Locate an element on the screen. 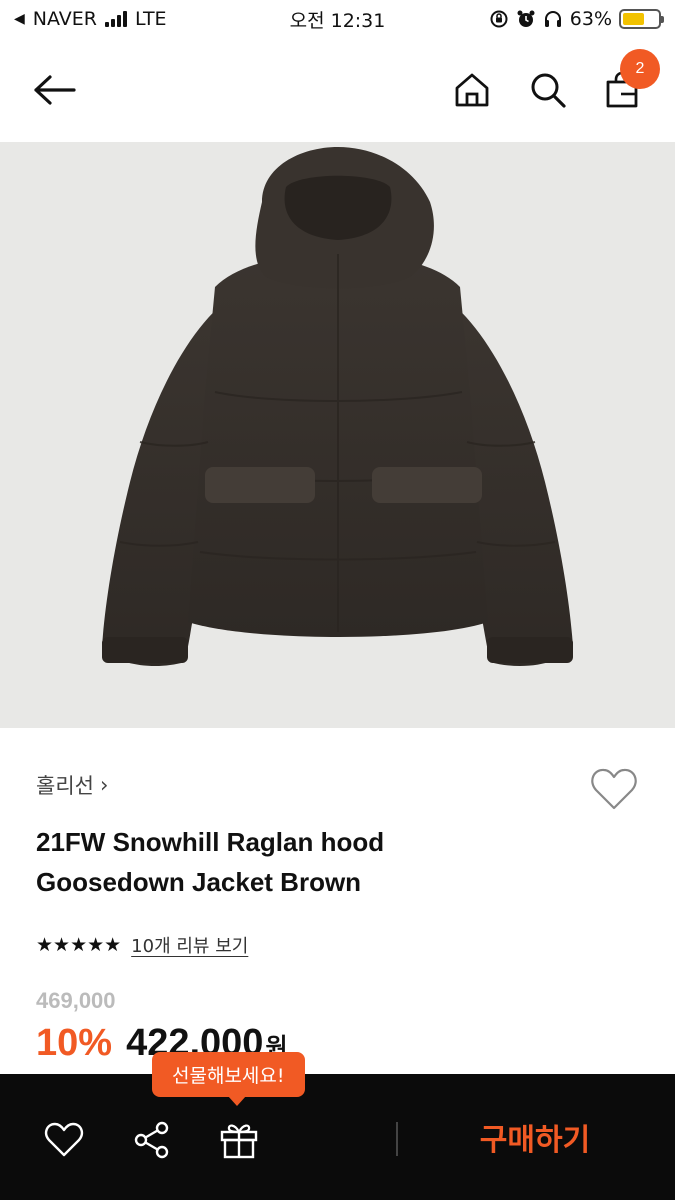  gift-tooltip: 선물해보세요! is located at coordinates (228, 1079).